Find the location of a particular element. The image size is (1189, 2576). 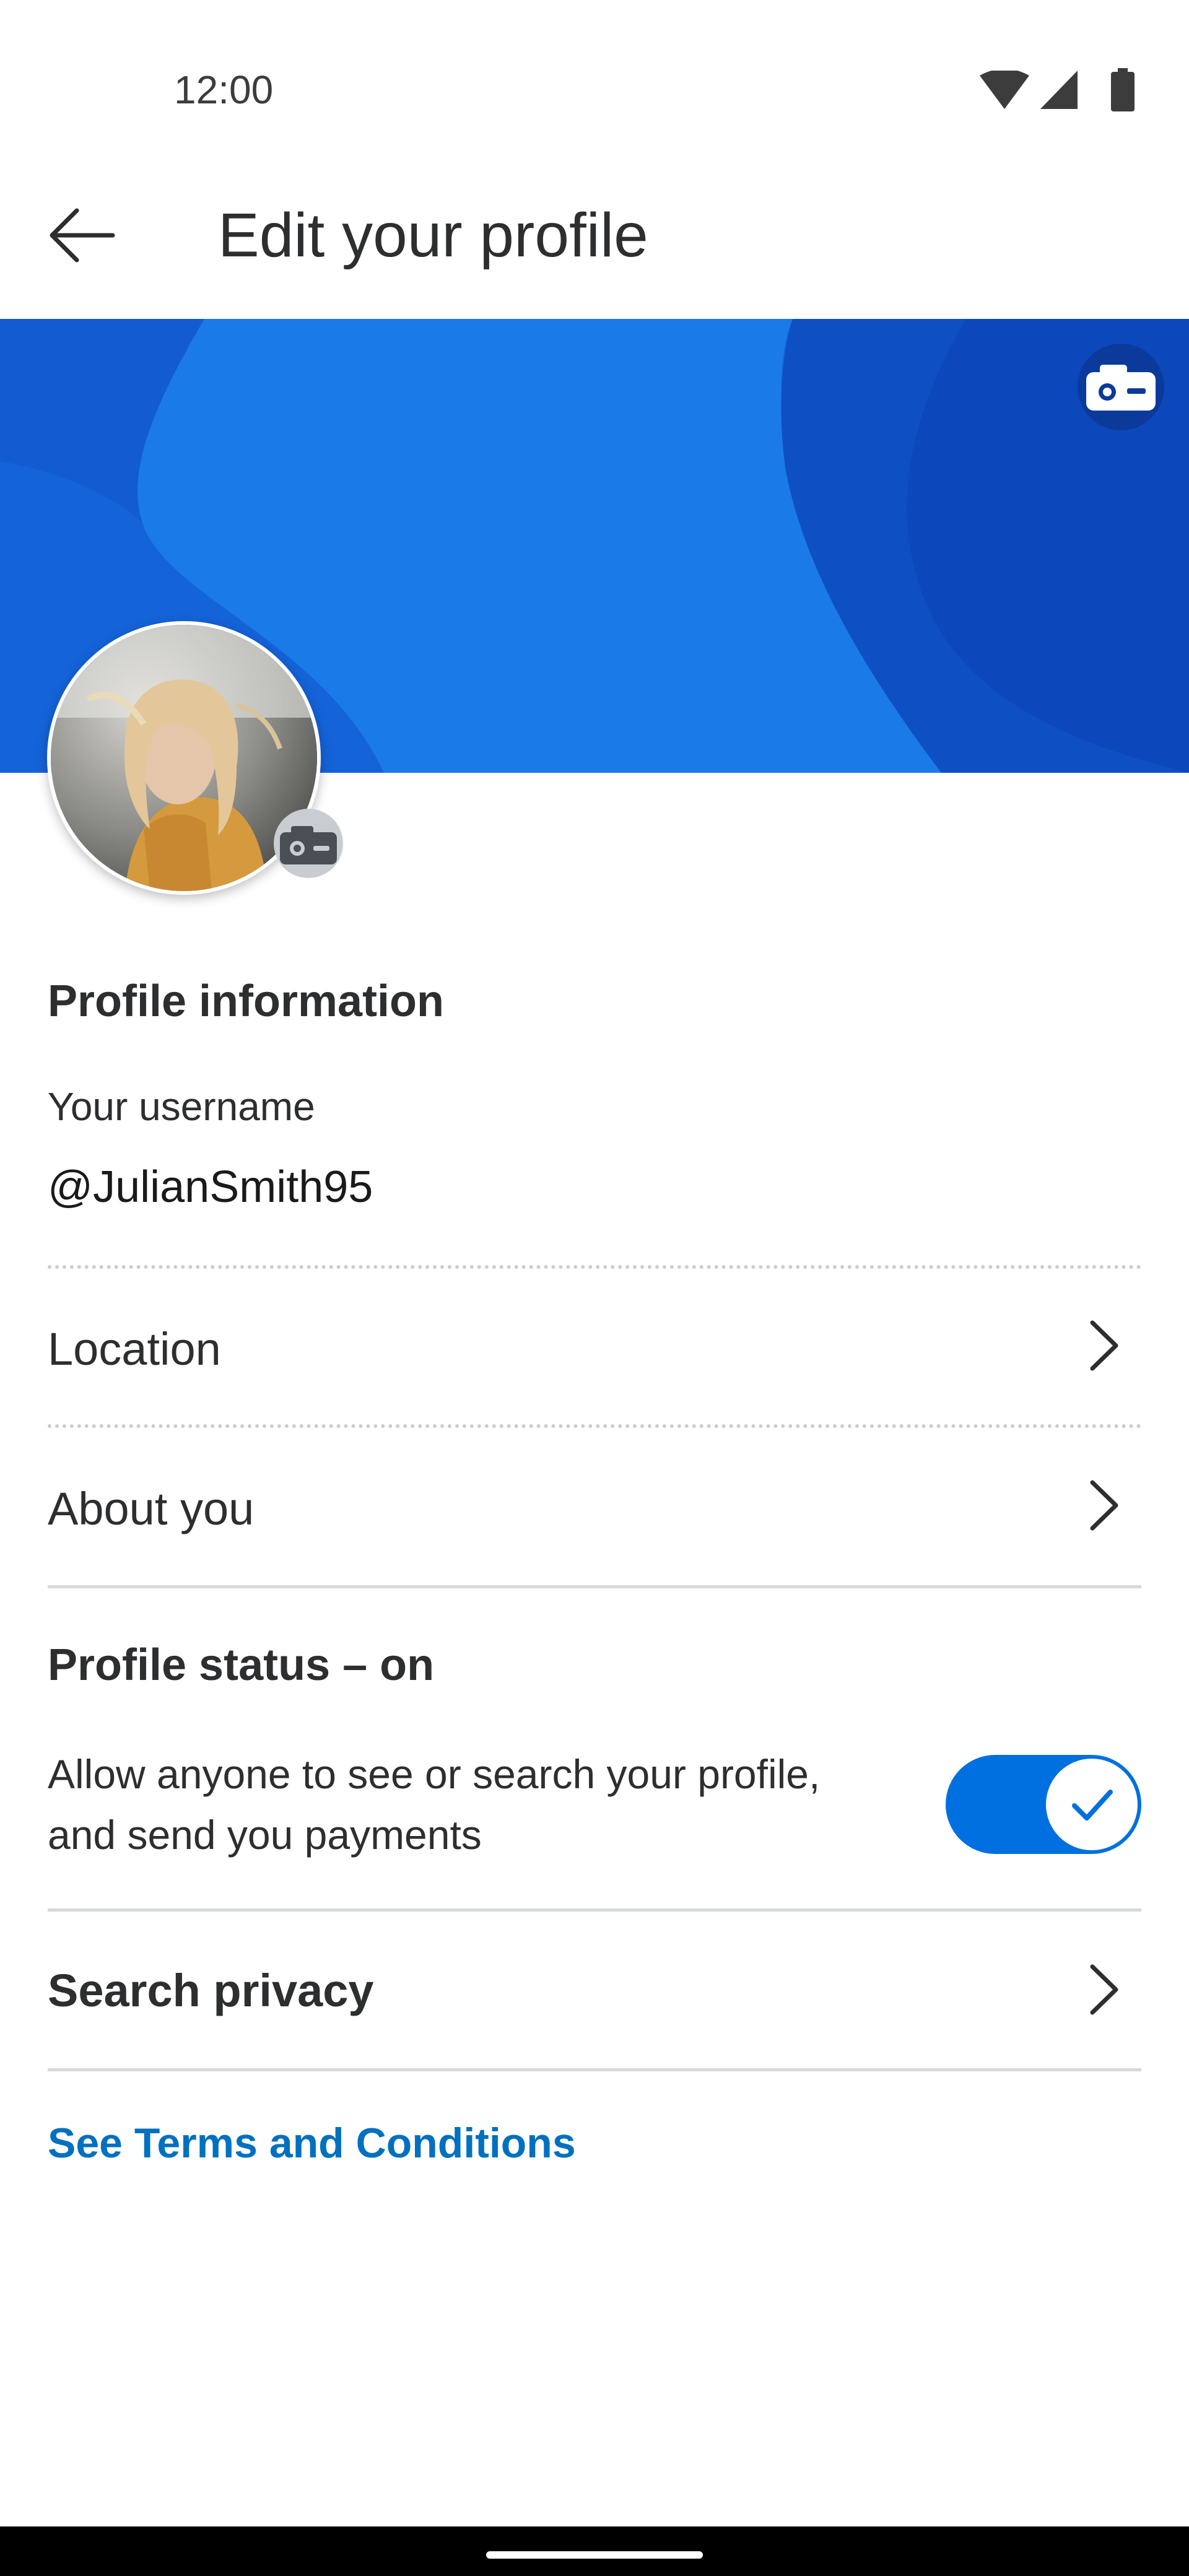

wifi-icon is located at coordinates (1004, 90).